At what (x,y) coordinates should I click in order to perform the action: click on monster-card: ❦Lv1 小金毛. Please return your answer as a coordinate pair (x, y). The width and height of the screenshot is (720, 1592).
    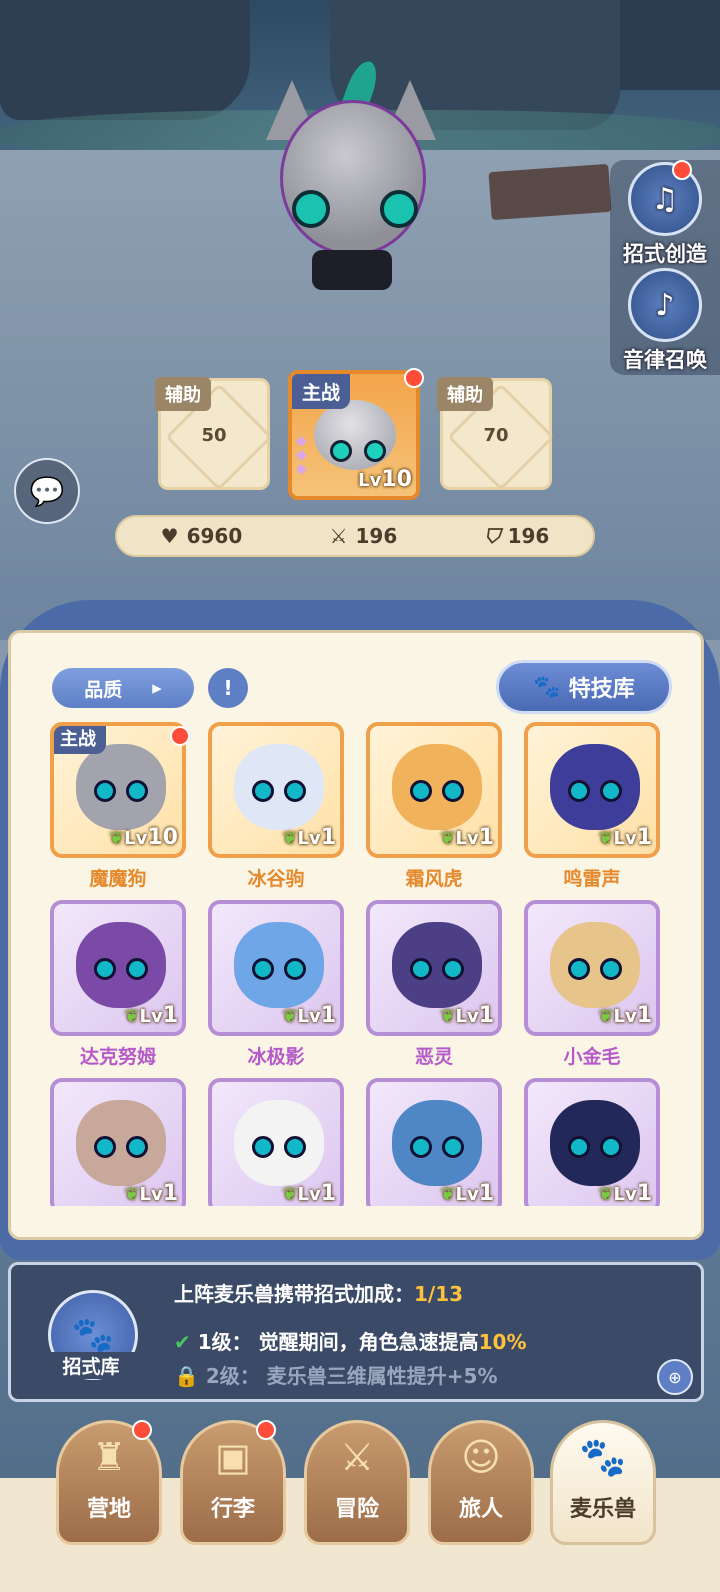
    Looking at the image, I should click on (592, 984).